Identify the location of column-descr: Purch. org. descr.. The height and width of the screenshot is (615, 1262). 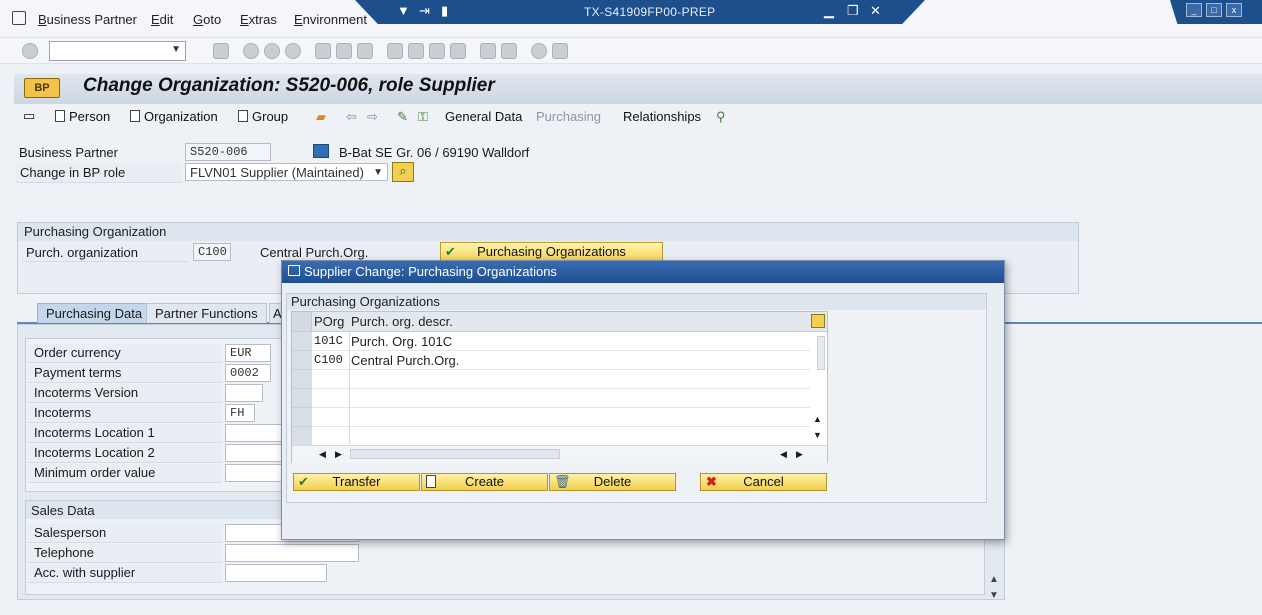
(402, 321).